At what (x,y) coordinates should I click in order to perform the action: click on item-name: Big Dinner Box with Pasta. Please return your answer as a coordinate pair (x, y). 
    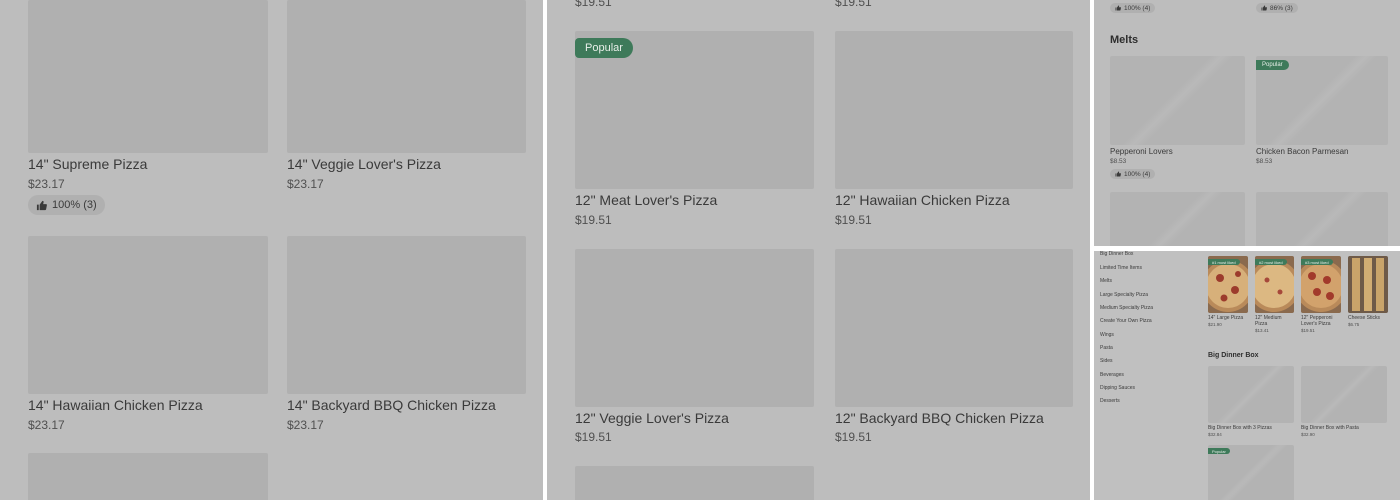
    Looking at the image, I should click on (1330, 428).